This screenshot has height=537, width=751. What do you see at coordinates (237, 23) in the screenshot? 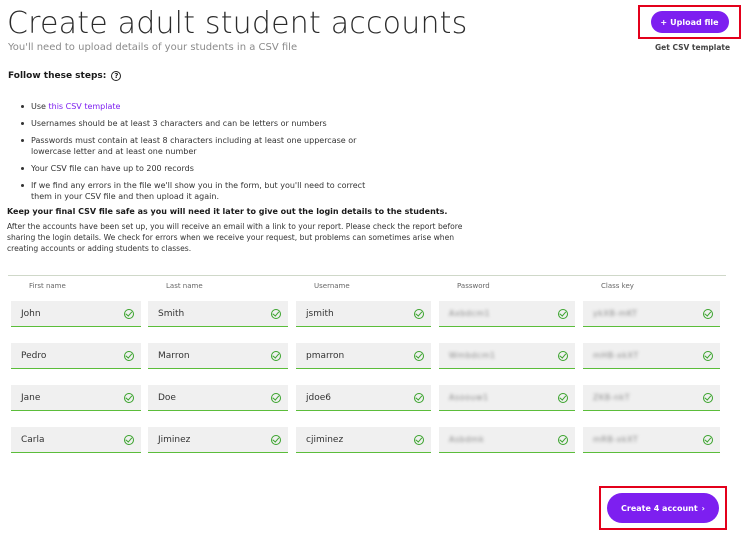
I see `page-title: Create adult student accounts` at bounding box center [237, 23].